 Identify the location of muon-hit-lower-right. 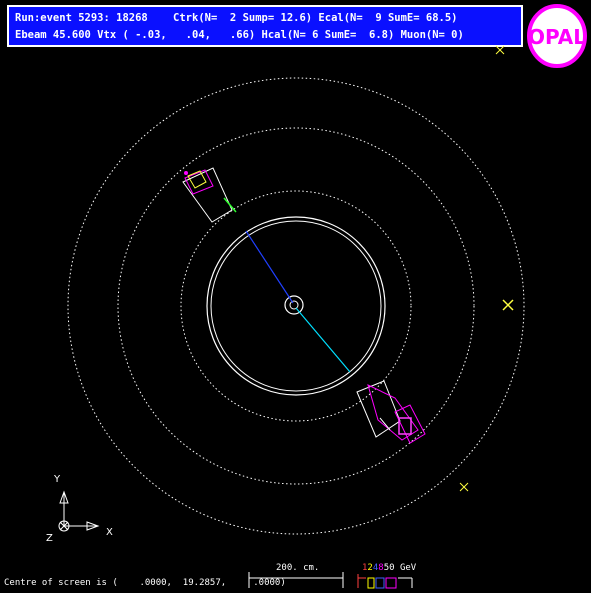
(464, 487).